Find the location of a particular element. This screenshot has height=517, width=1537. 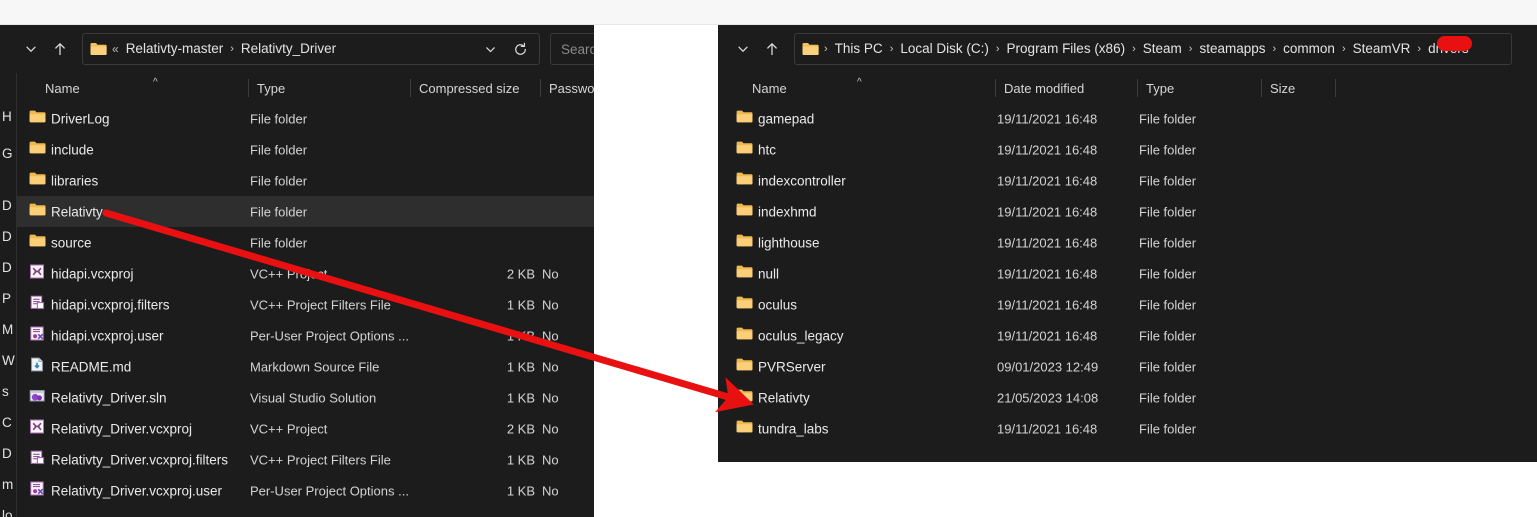

table-row: gamepad 19/11/2021 16:48 File folder is located at coordinates (1127, 118).